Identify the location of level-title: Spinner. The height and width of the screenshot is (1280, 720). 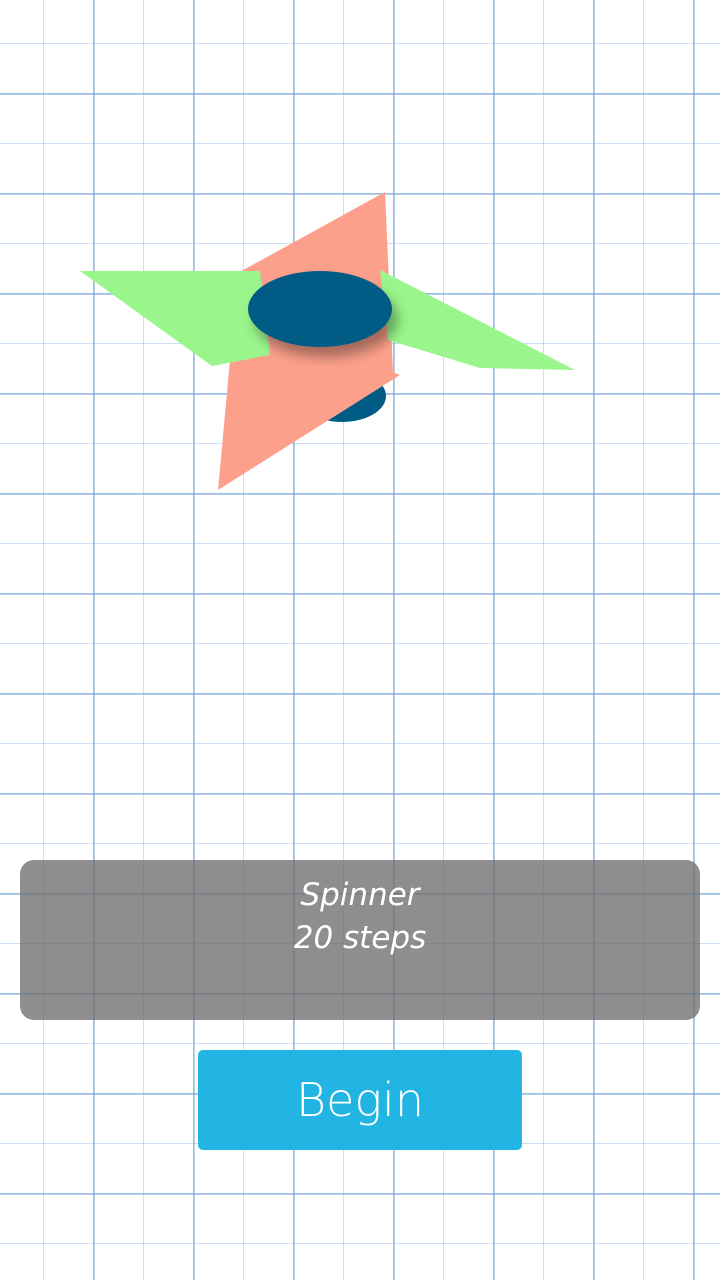
(360, 895).